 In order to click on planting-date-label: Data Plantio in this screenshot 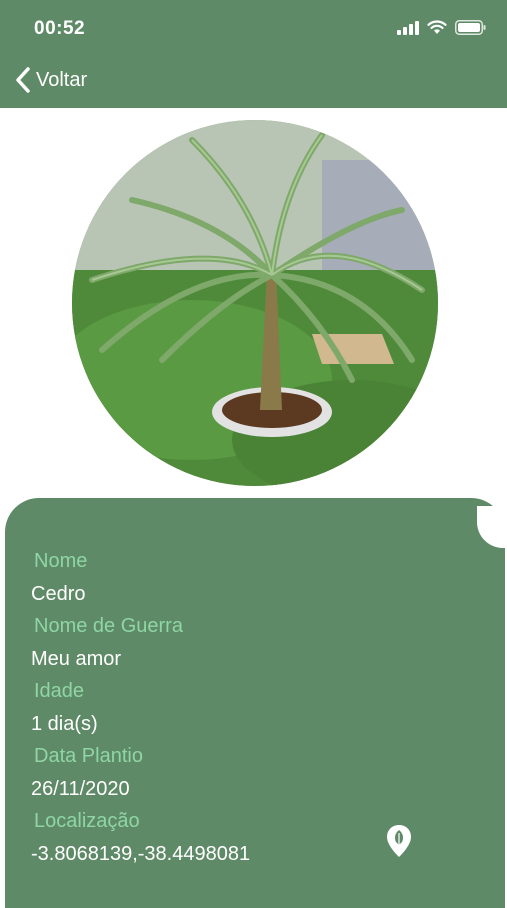, I will do `click(88, 756)`.